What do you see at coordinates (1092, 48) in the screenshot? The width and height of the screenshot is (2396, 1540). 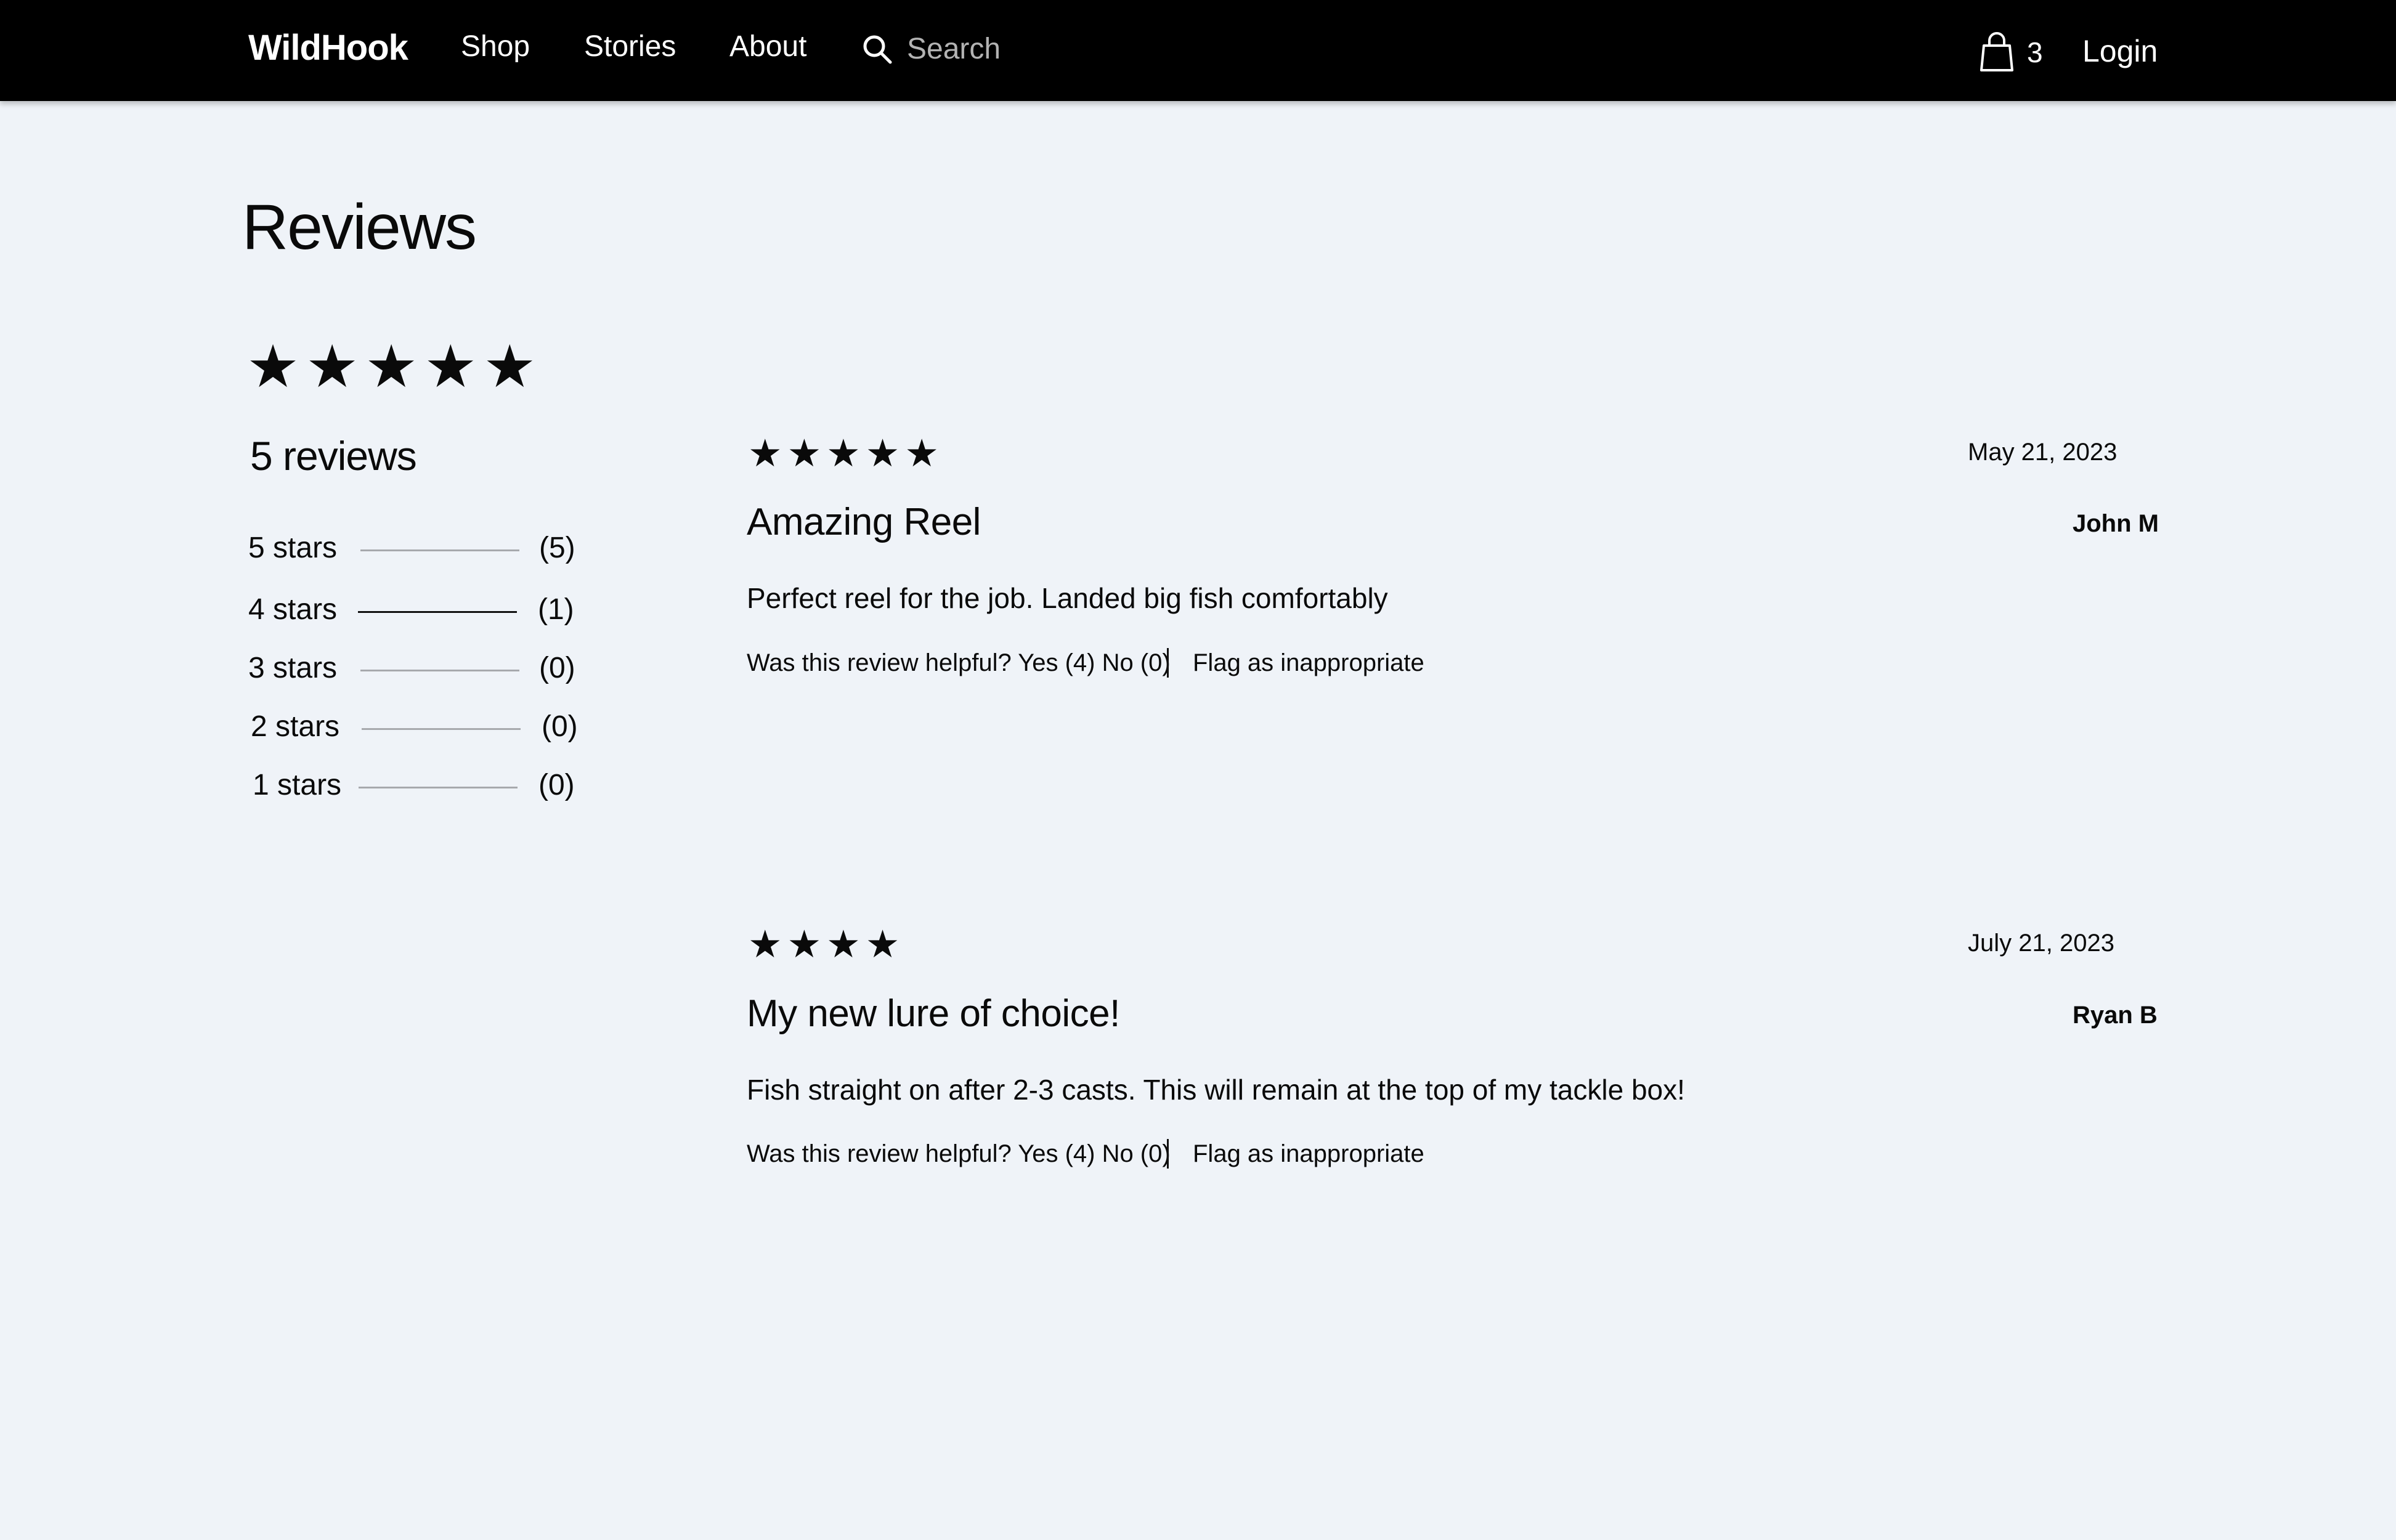 I see `search-input` at bounding box center [1092, 48].